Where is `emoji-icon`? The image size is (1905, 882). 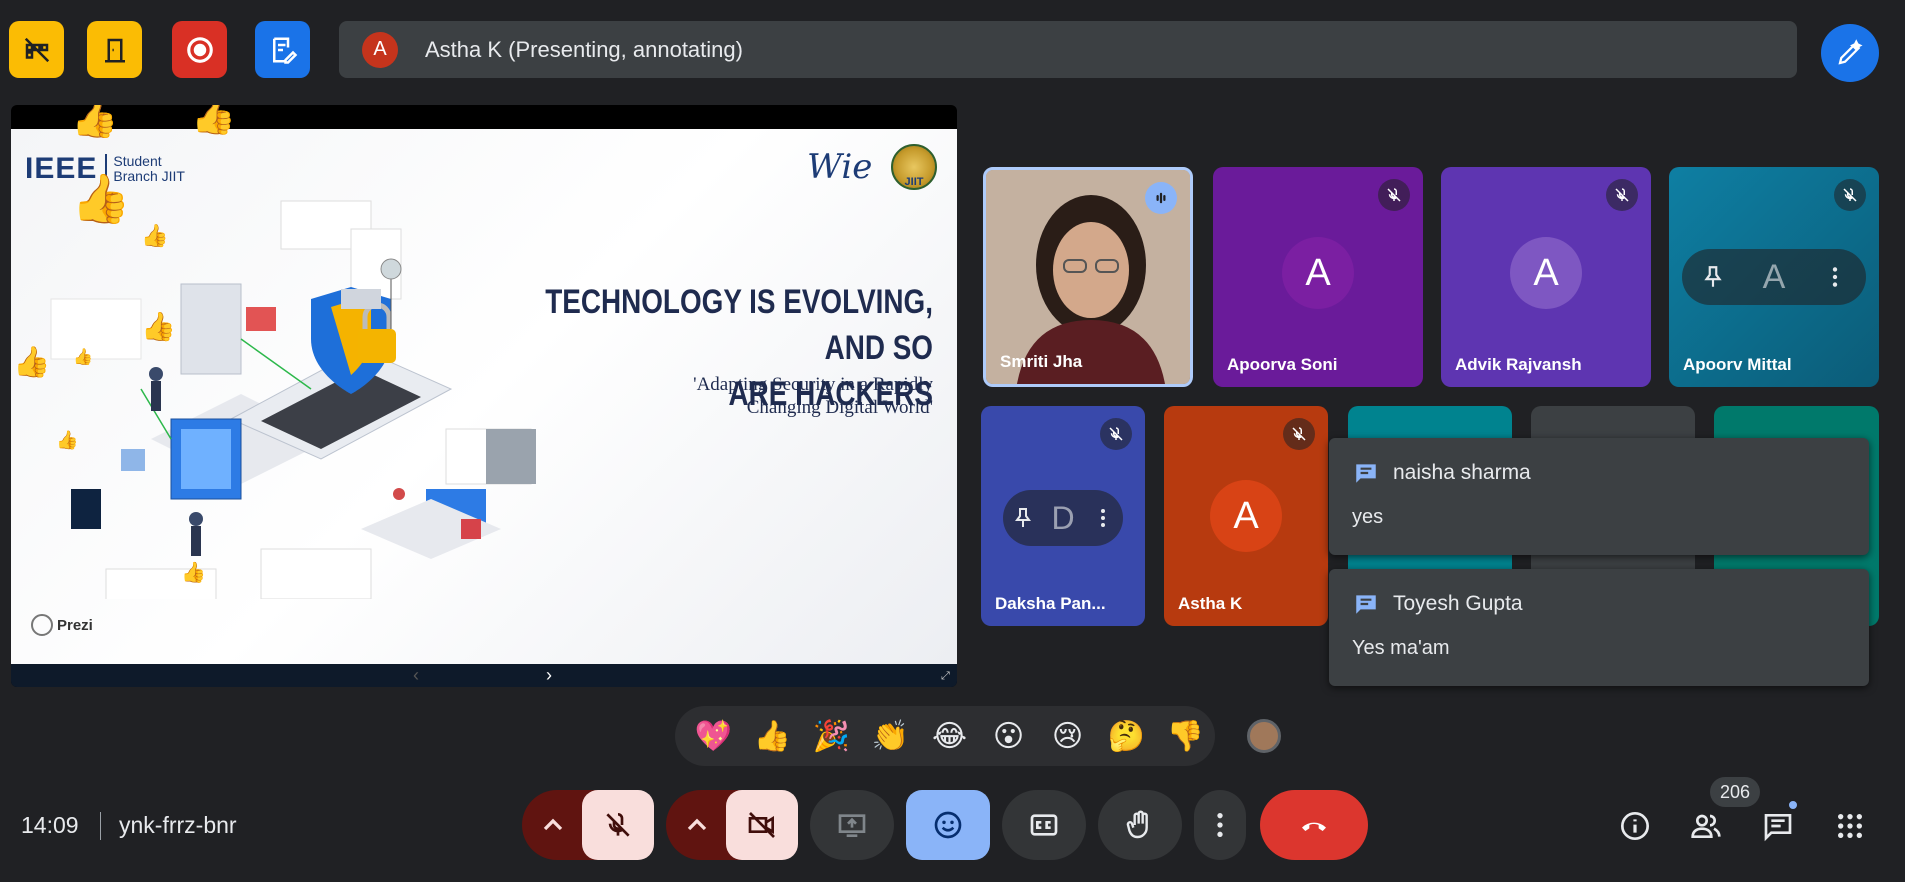
emoji-icon is located at coordinates (948, 825).